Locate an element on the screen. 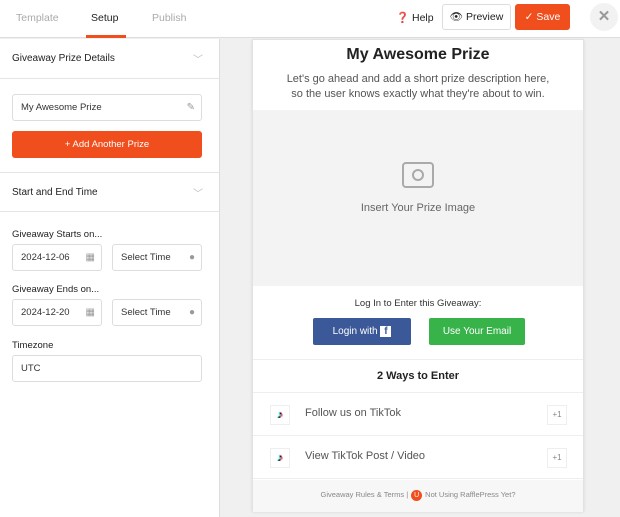 The width and height of the screenshot is (620, 517). help-button: ❓ Help is located at coordinates (415, 17).